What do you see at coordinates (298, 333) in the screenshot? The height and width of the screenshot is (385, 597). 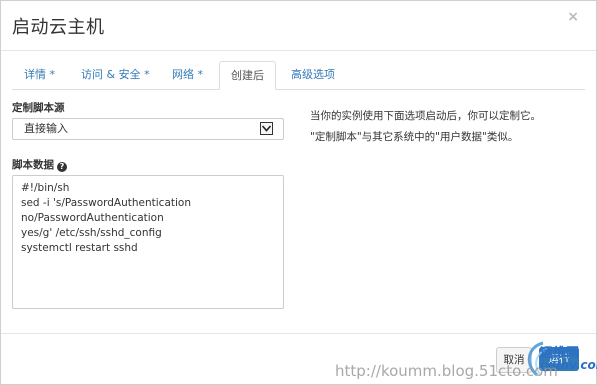 I see `footer-divider` at bounding box center [298, 333].